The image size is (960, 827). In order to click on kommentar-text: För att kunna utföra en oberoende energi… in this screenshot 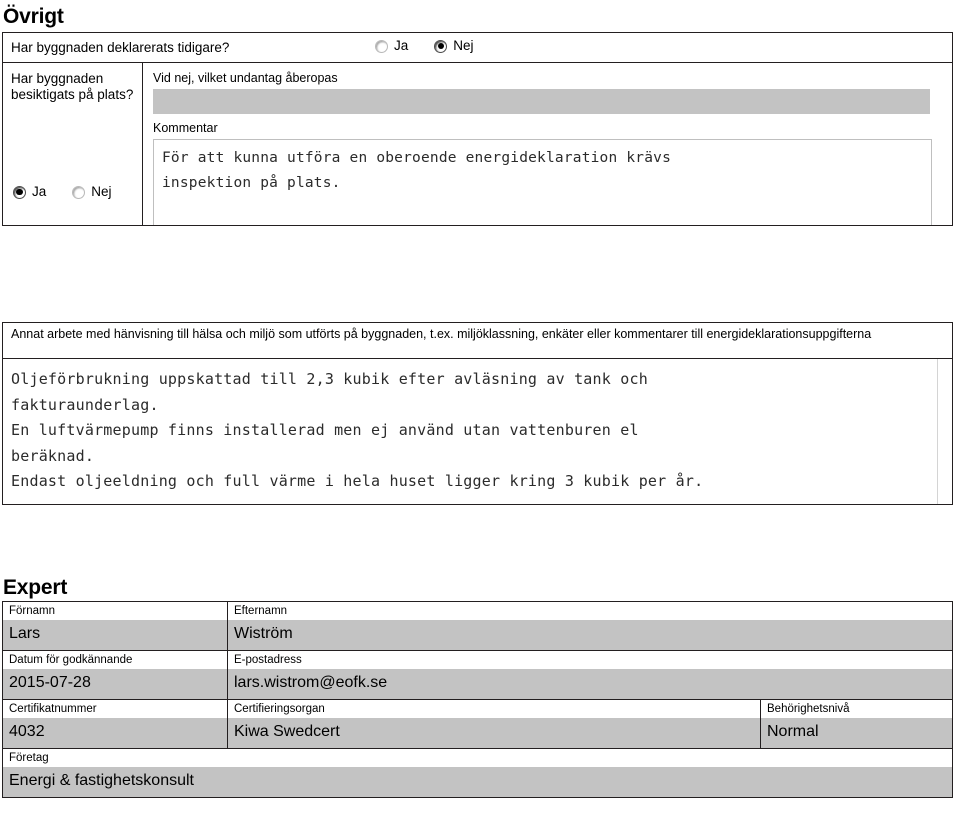, I will do `click(416, 170)`.